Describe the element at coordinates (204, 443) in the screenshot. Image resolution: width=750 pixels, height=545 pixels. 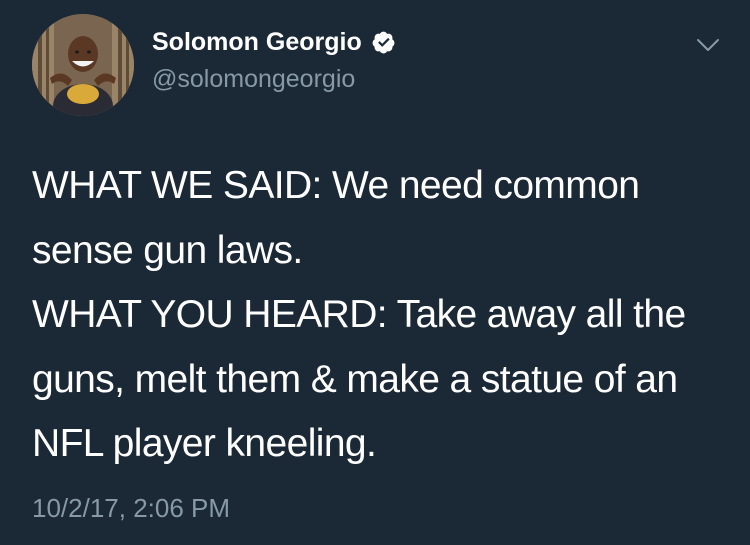
I see `tweet-text-line: NFL player kneeling.` at that location.